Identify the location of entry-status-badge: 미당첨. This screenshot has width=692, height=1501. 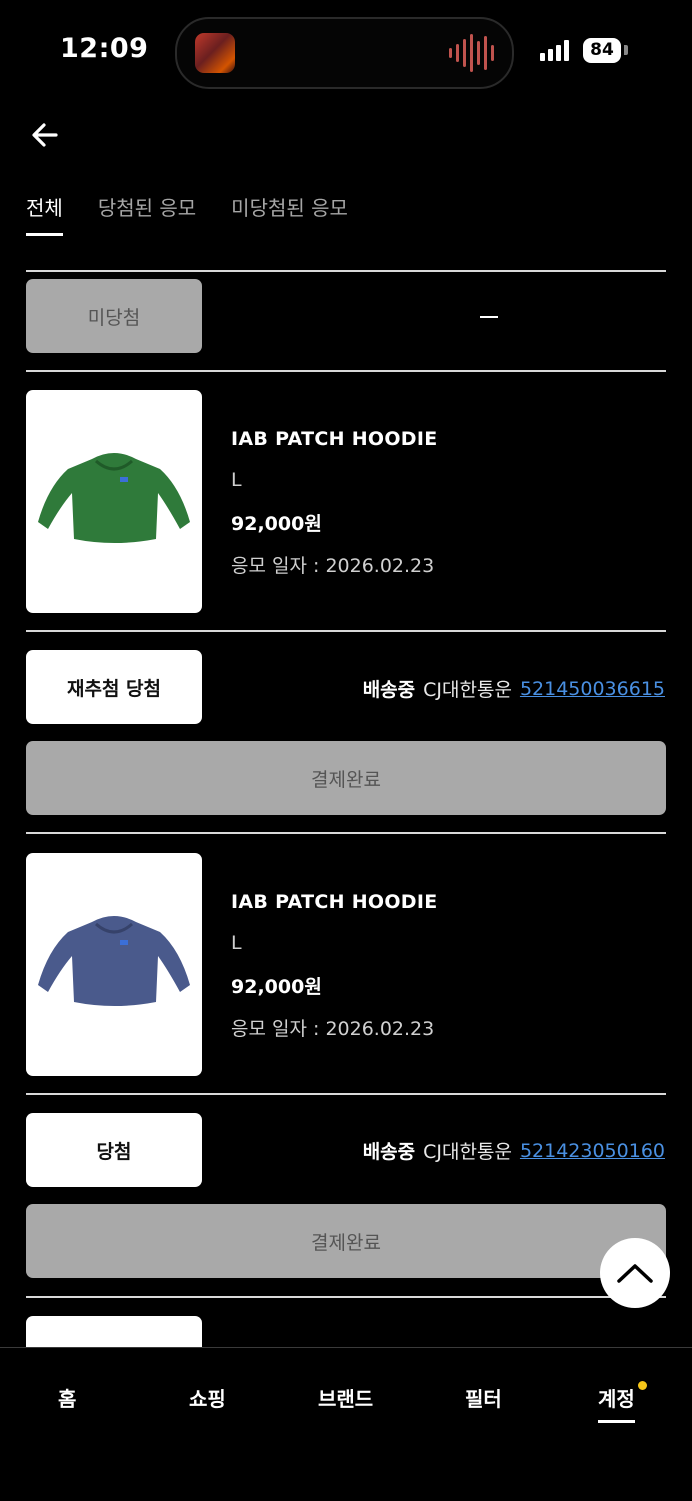
(114, 316).